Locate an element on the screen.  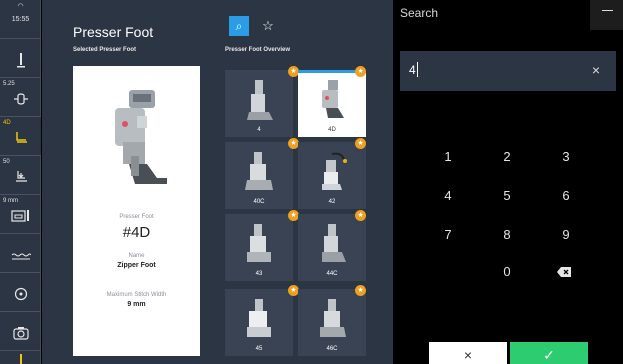
max-width-label: Maximum Stitch Width is located at coordinates (136, 295).